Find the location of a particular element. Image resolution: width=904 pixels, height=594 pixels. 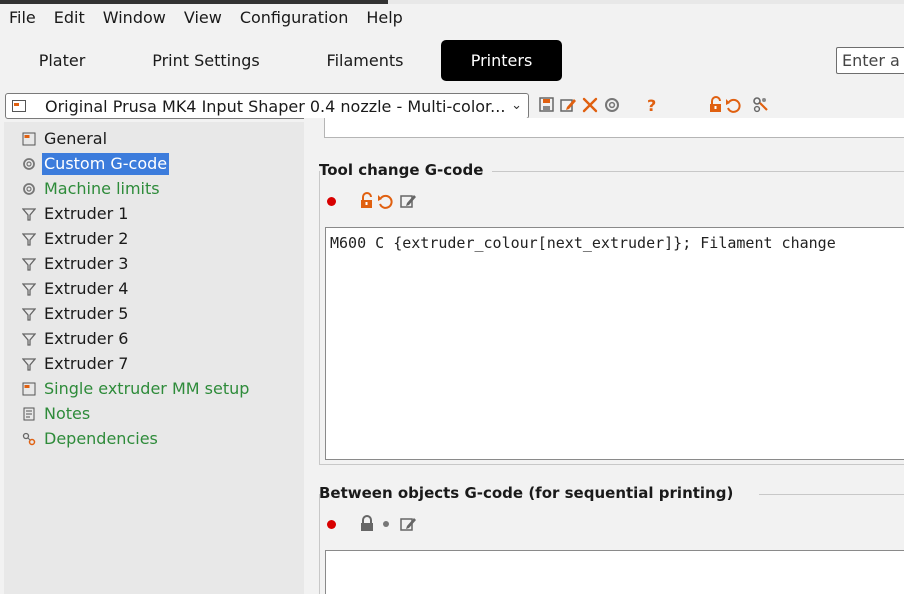

tab-filaments: Filaments is located at coordinates (365, 60).